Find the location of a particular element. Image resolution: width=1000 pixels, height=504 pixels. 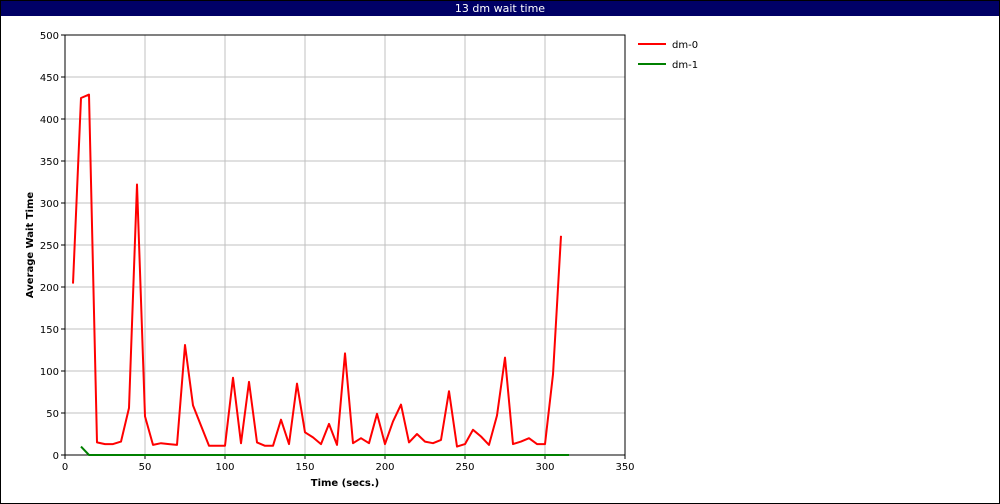

y-tick-label: 50 is located at coordinates (52, 414).